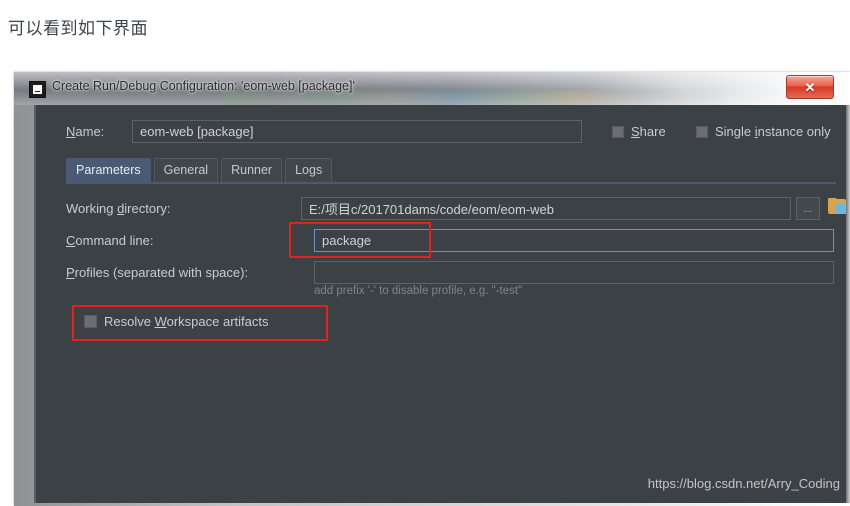  What do you see at coordinates (90, 321) in the screenshot?
I see `checkbox-box-resolve-workspace` at bounding box center [90, 321].